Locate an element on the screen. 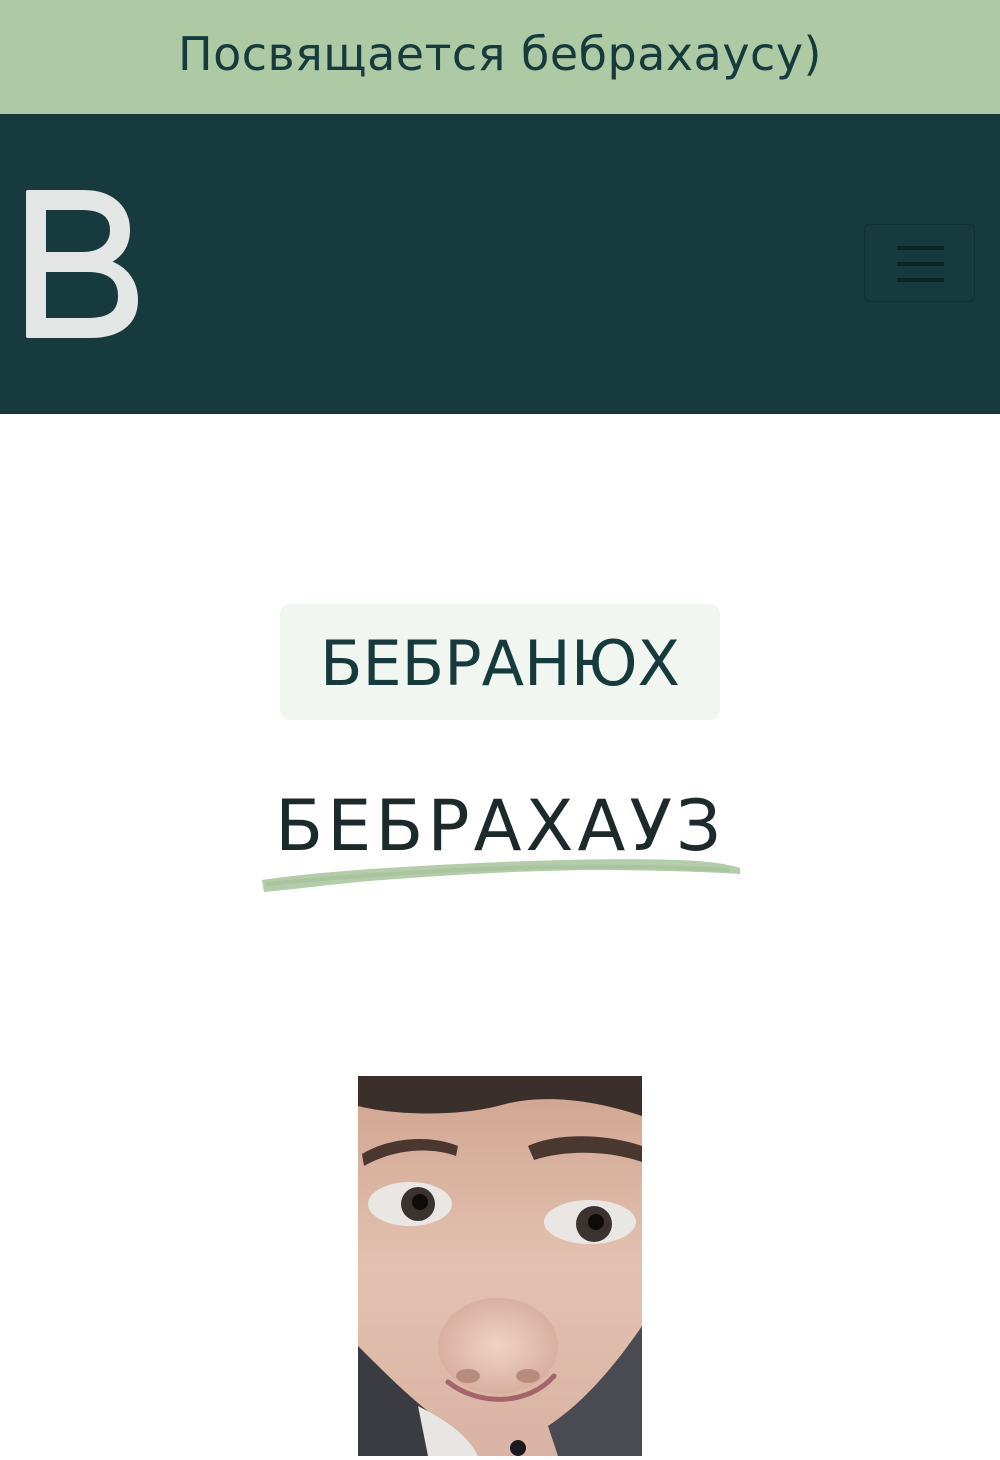 The image size is (1000, 1460). hero-title-text: БЕБРАХАУЗ is located at coordinates (500, 826).